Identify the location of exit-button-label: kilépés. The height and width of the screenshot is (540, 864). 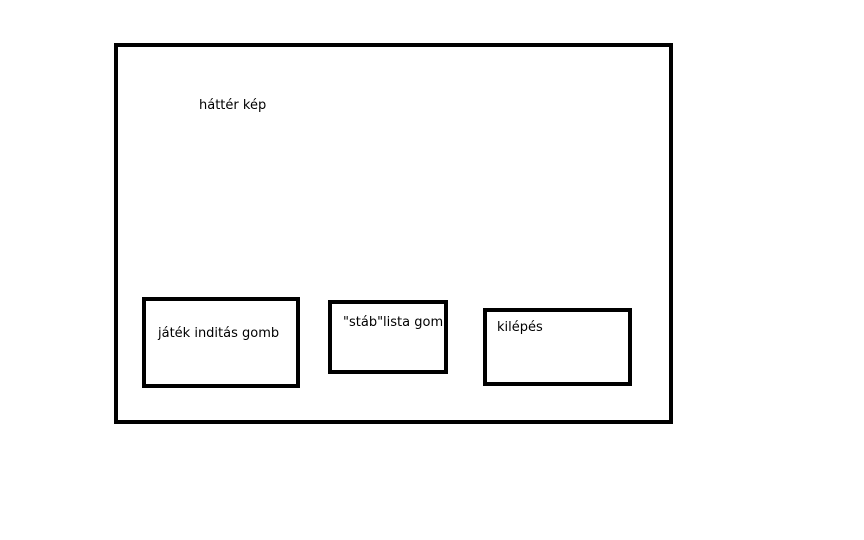
(520, 327).